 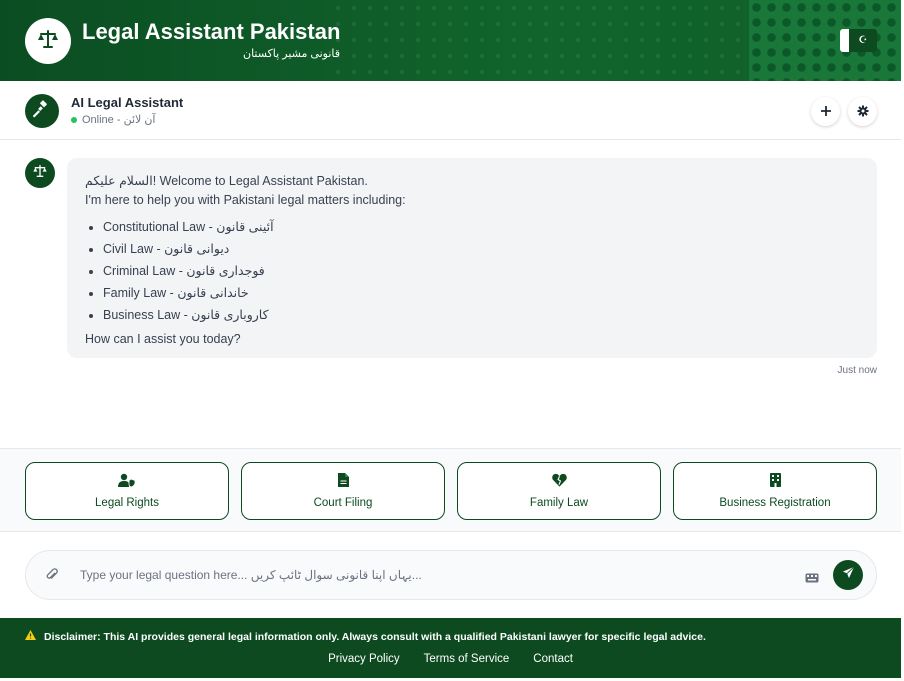 I want to click on list-item: Family Law - خاندانی قانون, so click(x=481, y=293).